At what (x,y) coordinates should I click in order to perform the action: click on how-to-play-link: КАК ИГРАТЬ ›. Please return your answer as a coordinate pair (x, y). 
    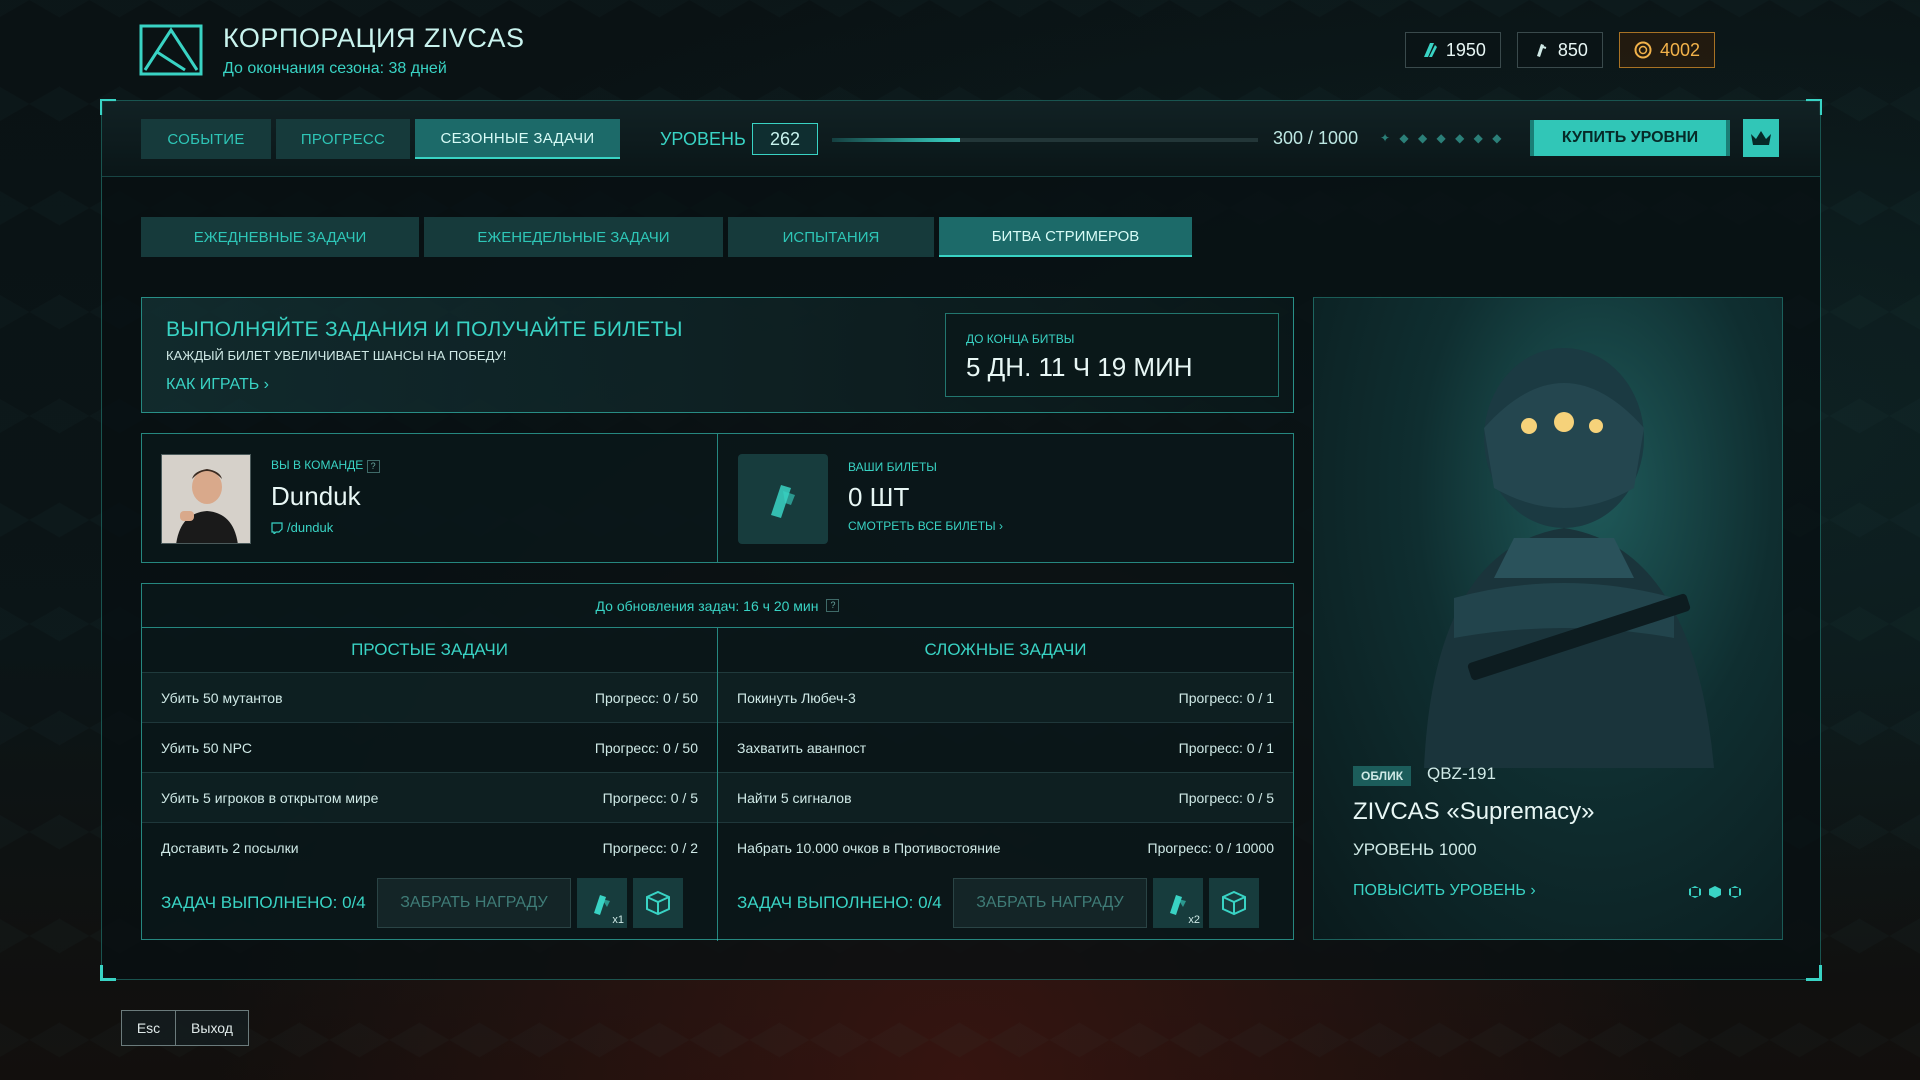
    Looking at the image, I should click on (217, 385).